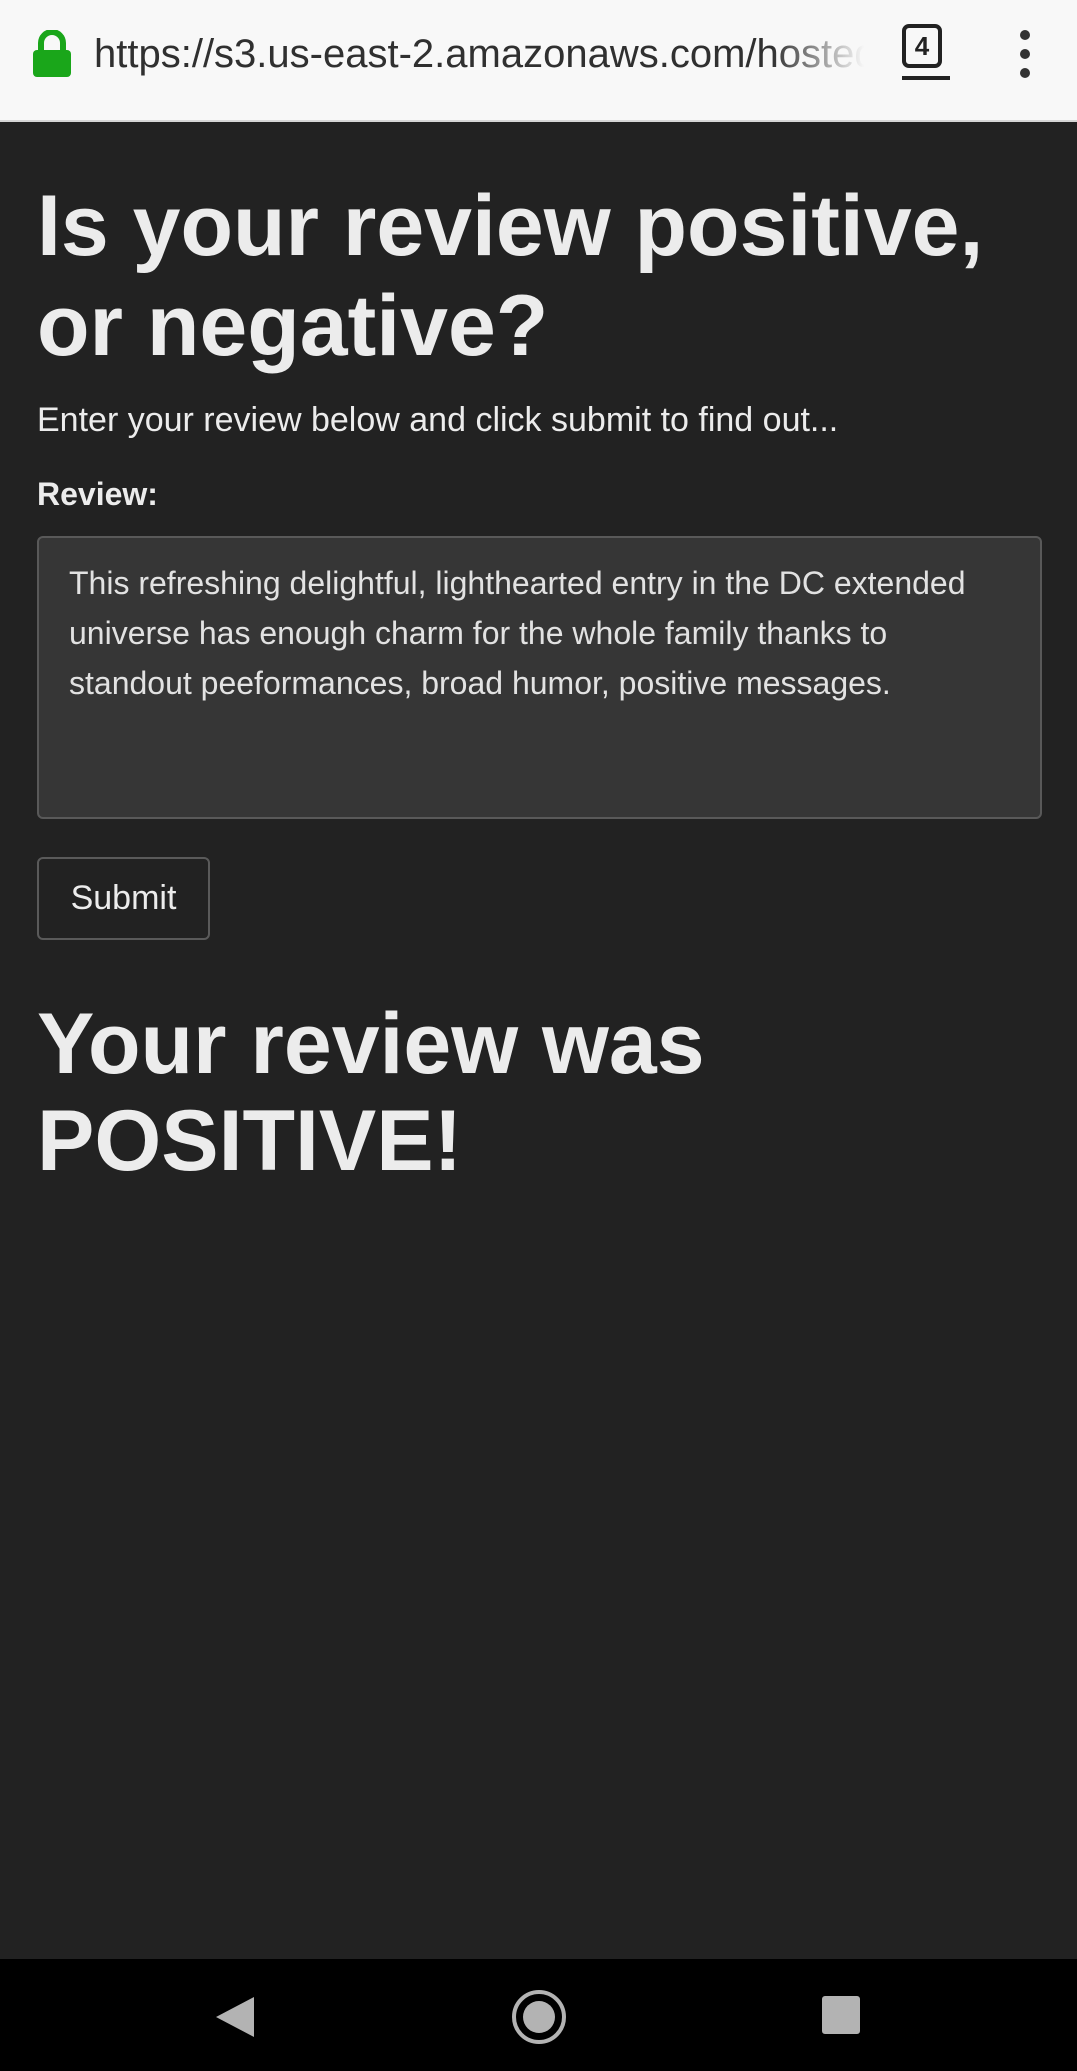  Describe the element at coordinates (235, 2017) in the screenshot. I see `back-icon` at that location.